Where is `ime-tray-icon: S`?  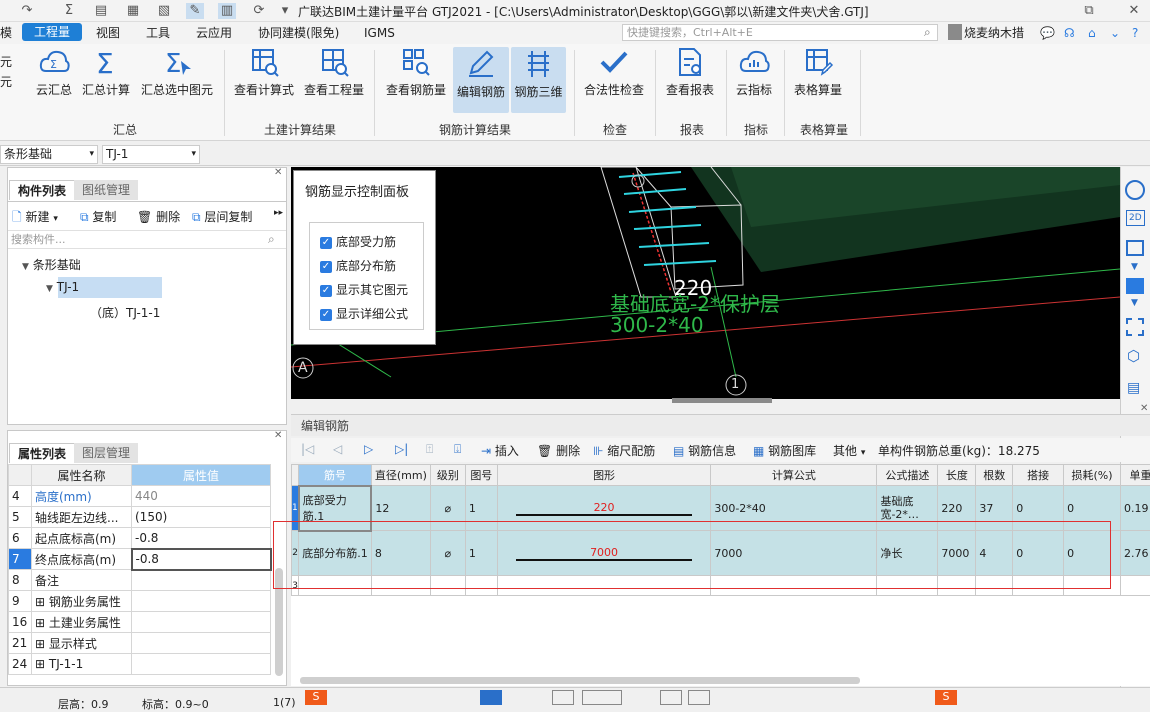
ime-tray-icon: S is located at coordinates (946, 697).